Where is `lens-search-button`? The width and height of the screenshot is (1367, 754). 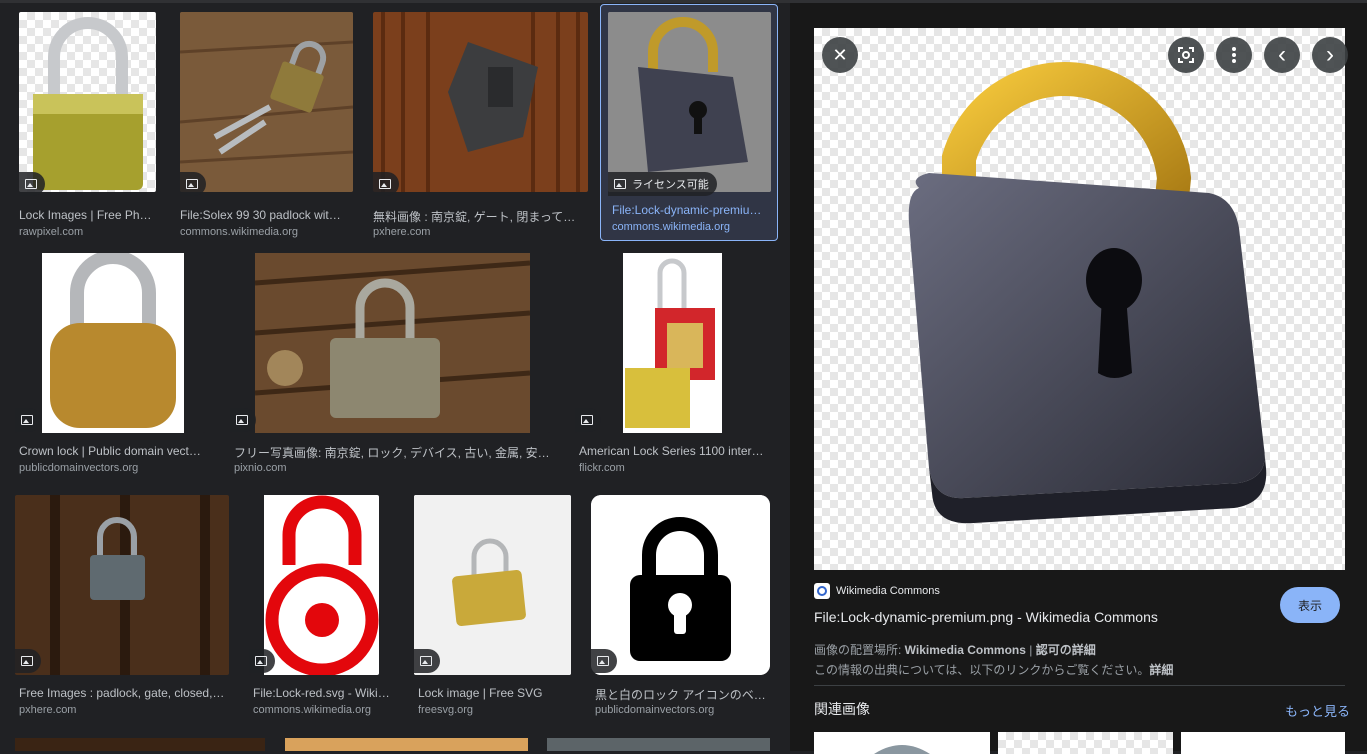
lens-search-button is located at coordinates (1186, 55).